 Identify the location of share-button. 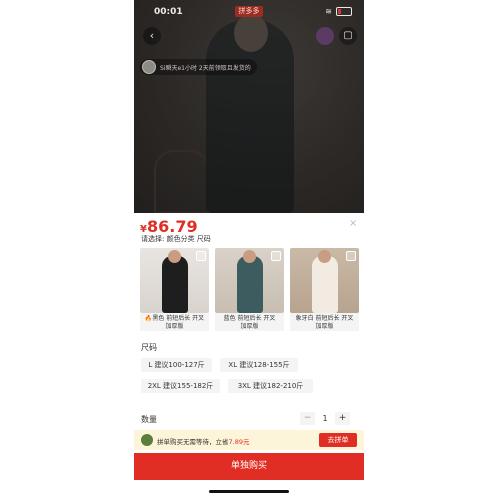
(325, 36).